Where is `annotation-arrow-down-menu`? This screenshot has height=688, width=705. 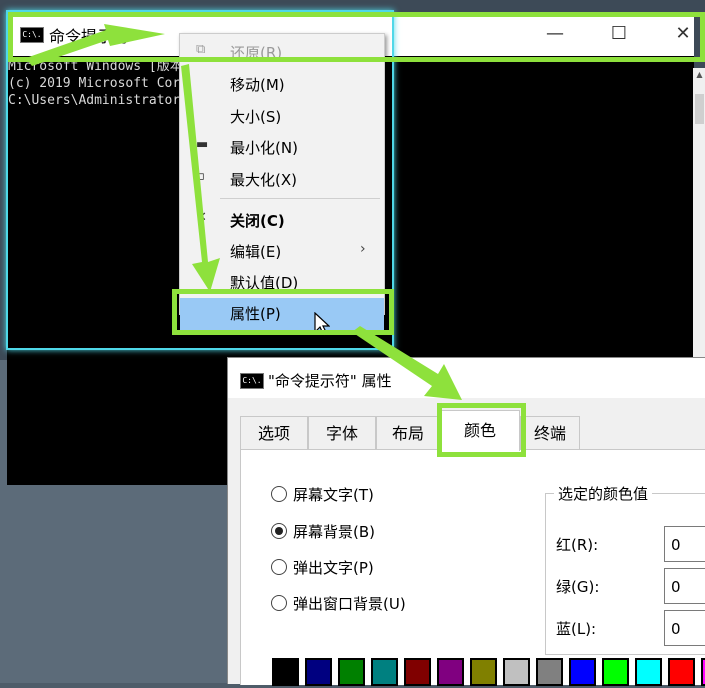
annotation-arrow-down-menu is located at coordinates (200, 178).